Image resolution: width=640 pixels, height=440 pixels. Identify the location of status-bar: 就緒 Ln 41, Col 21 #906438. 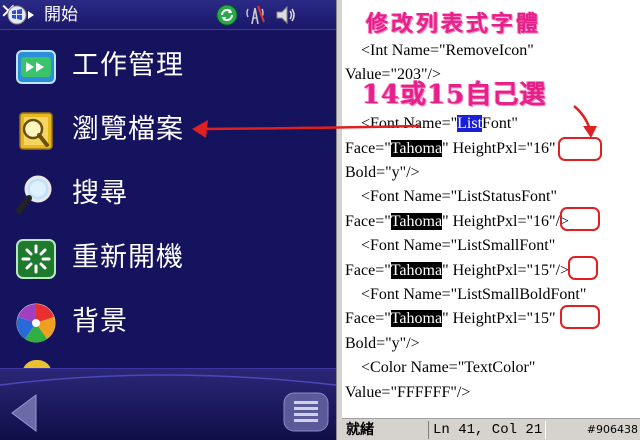
(491, 429).